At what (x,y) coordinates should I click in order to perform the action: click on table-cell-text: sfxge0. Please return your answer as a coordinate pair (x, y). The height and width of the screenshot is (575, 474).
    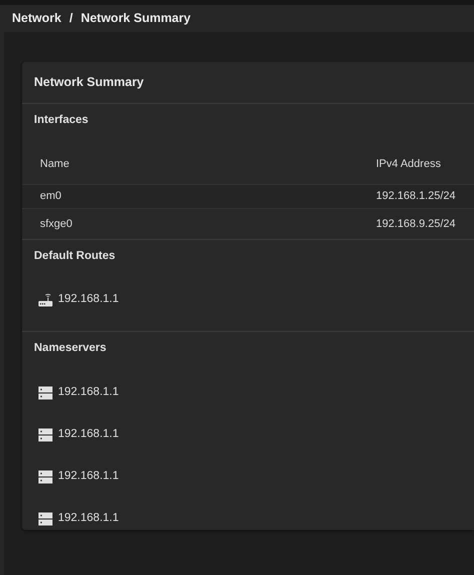
    Looking at the image, I should click on (56, 224).